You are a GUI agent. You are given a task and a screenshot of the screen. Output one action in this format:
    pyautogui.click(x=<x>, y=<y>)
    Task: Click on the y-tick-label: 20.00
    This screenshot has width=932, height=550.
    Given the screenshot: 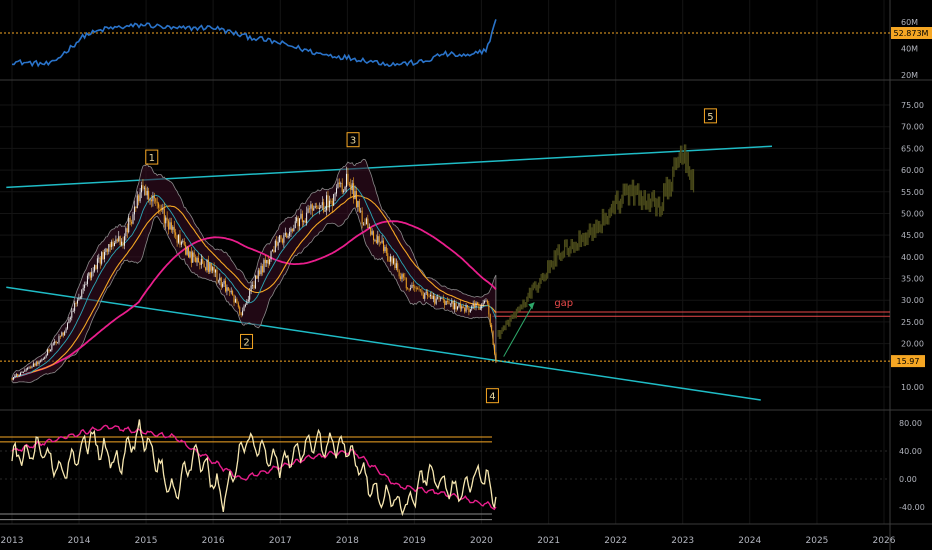 What is the action you would take?
    pyautogui.click(x=912, y=344)
    